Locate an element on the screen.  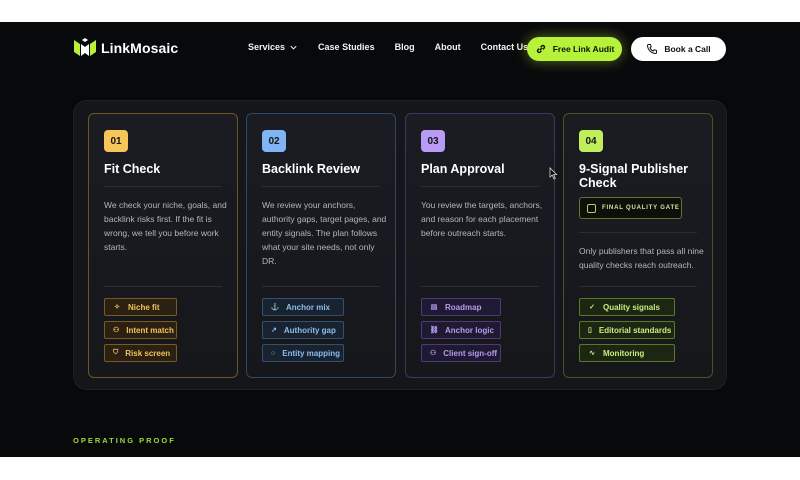
free-link-audit-button: Free Link Audit is located at coordinates (574, 49).